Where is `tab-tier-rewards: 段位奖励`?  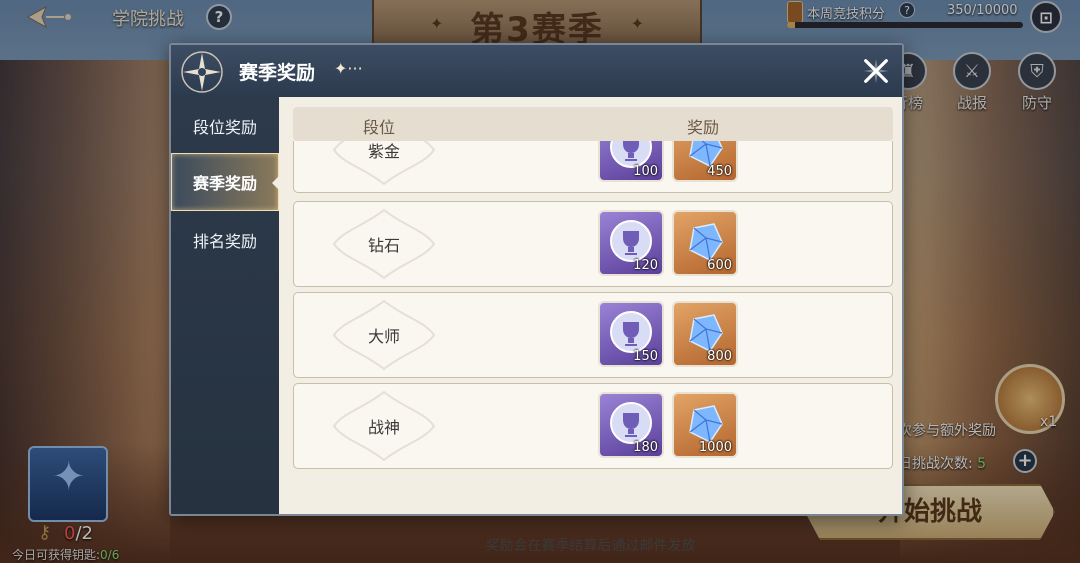
tab-tier-rewards: 段位奖励 is located at coordinates (225, 126).